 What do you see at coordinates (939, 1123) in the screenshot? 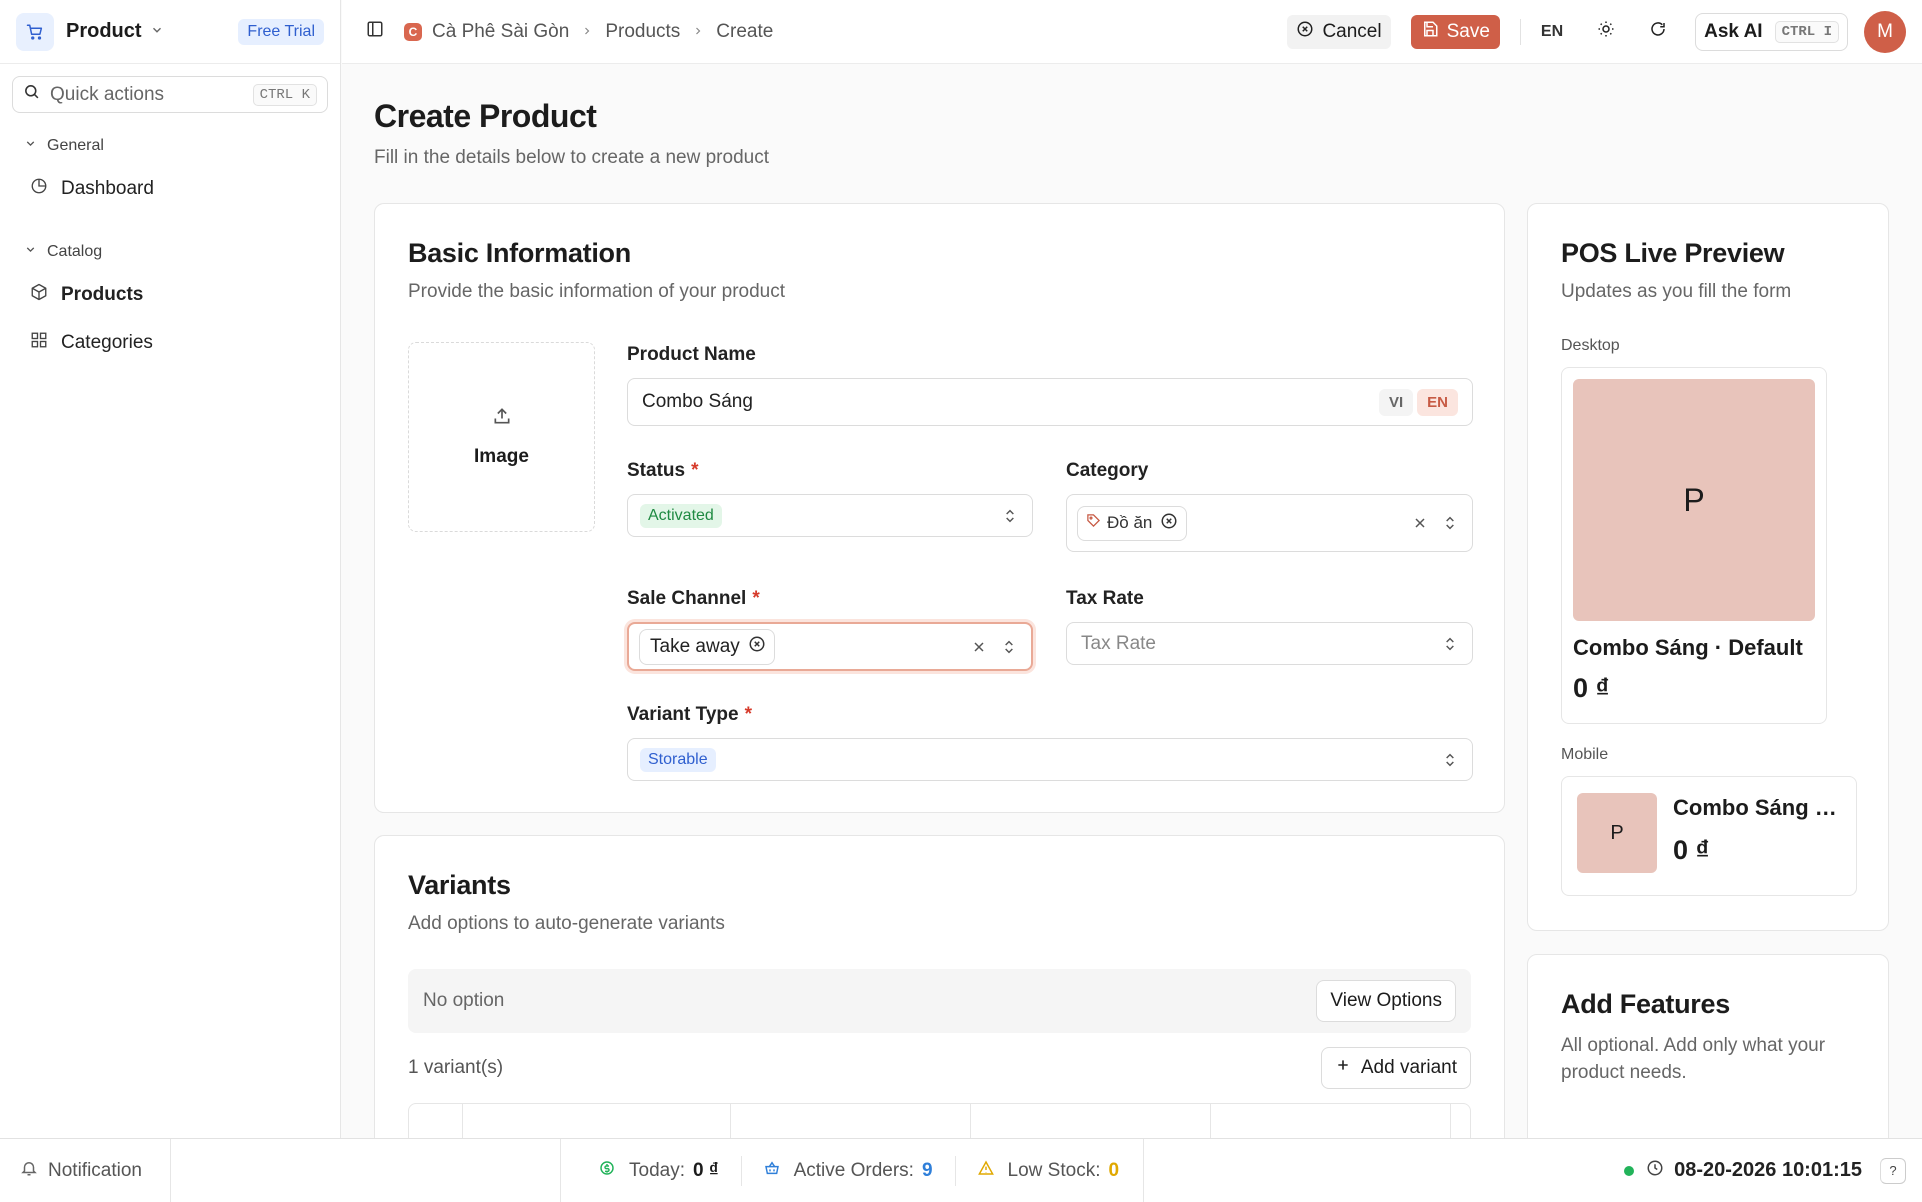
I see `variants-table-header` at bounding box center [939, 1123].